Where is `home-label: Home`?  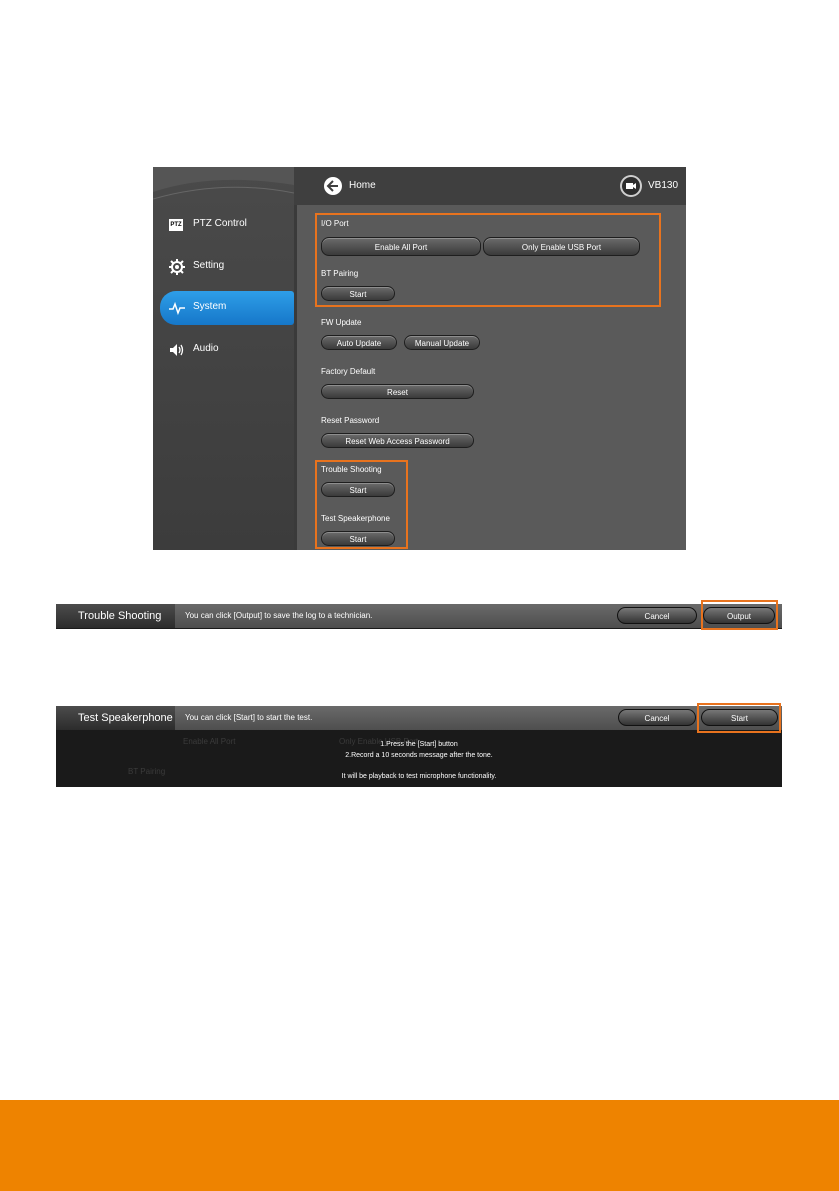
home-label: Home is located at coordinates (362, 185).